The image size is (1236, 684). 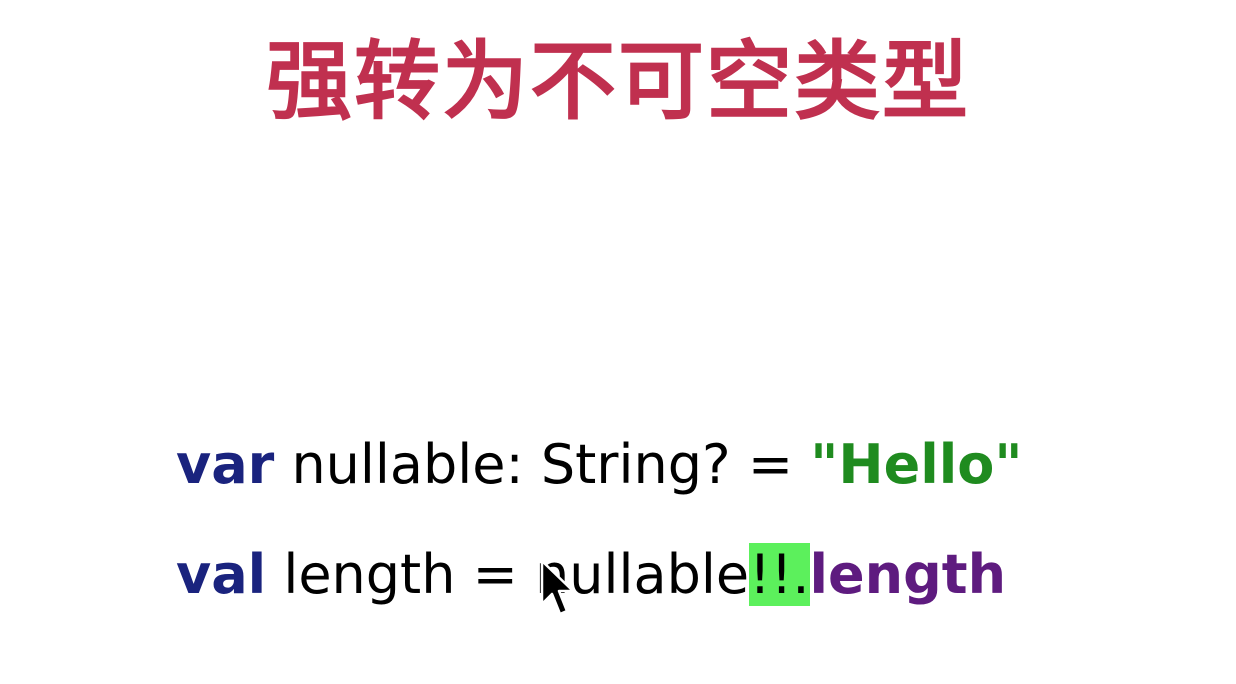 I want to click on string-literal: "Hello", so click(x=916, y=464).